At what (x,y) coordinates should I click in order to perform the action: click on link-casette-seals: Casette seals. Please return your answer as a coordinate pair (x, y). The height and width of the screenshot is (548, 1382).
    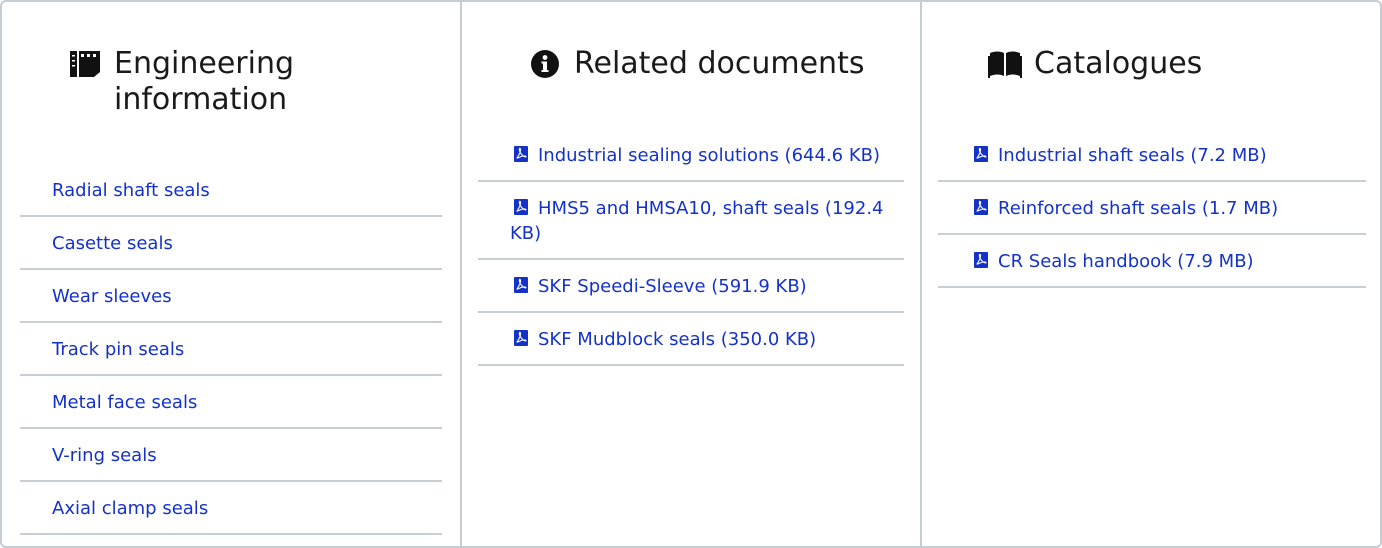
    Looking at the image, I should click on (112, 243).